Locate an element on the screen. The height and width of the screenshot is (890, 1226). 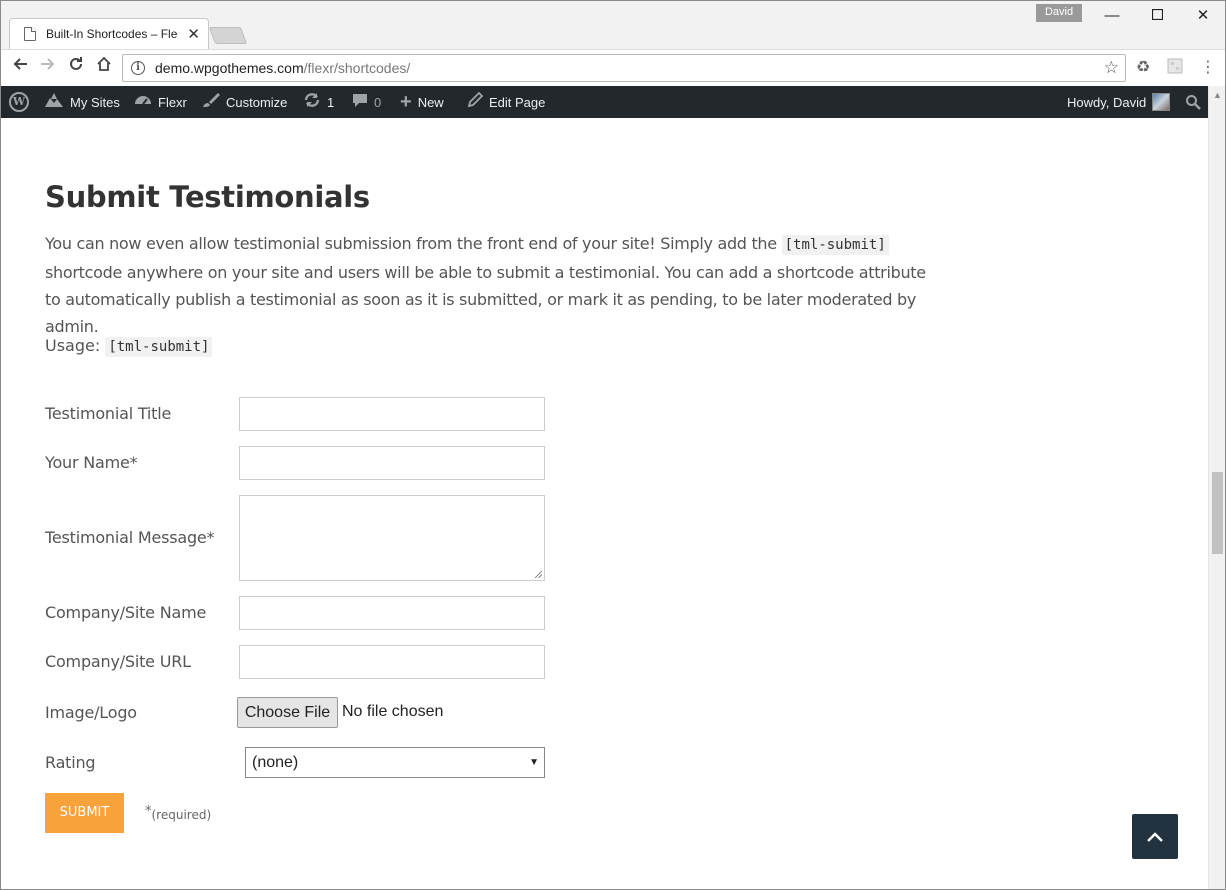
section-heading: Submit Testimonials is located at coordinates (207, 197).